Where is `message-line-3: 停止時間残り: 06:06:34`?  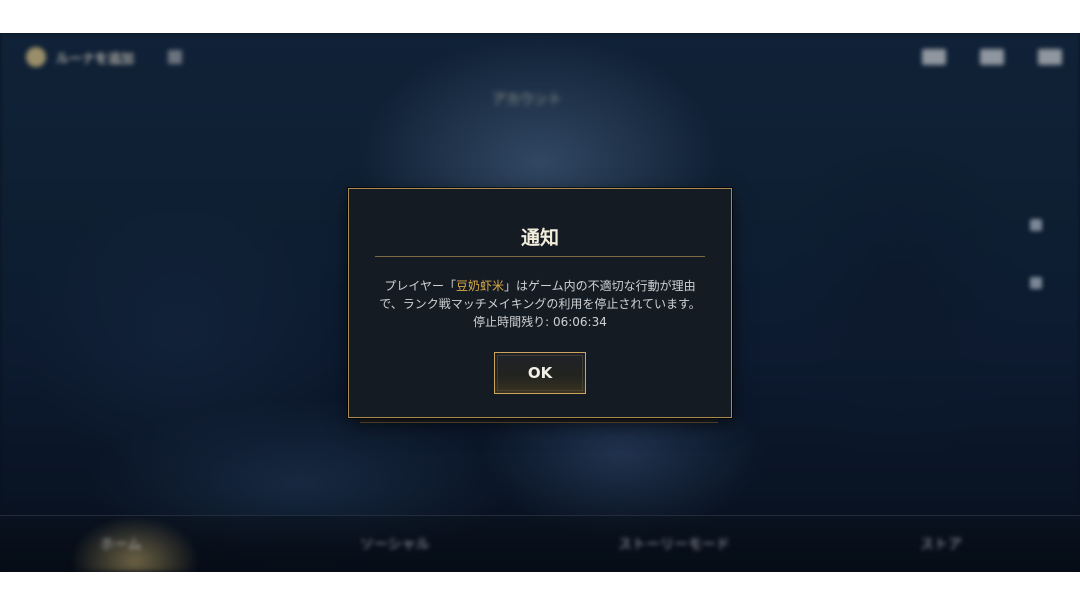
message-line-3: 停止時間残り: 06:06:34 is located at coordinates (540, 322).